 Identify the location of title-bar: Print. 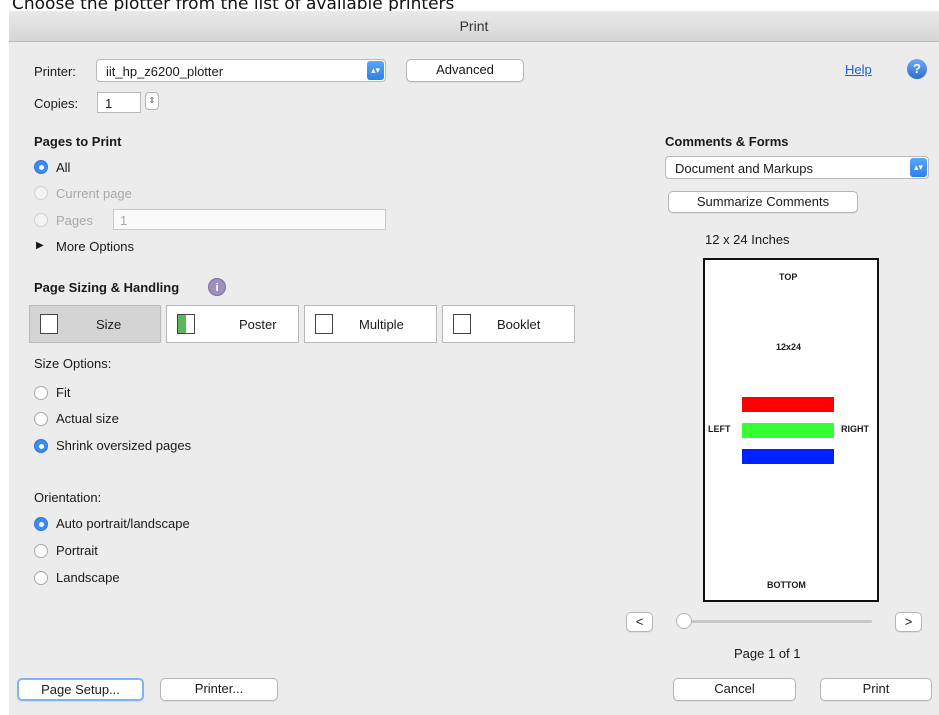
(474, 26).